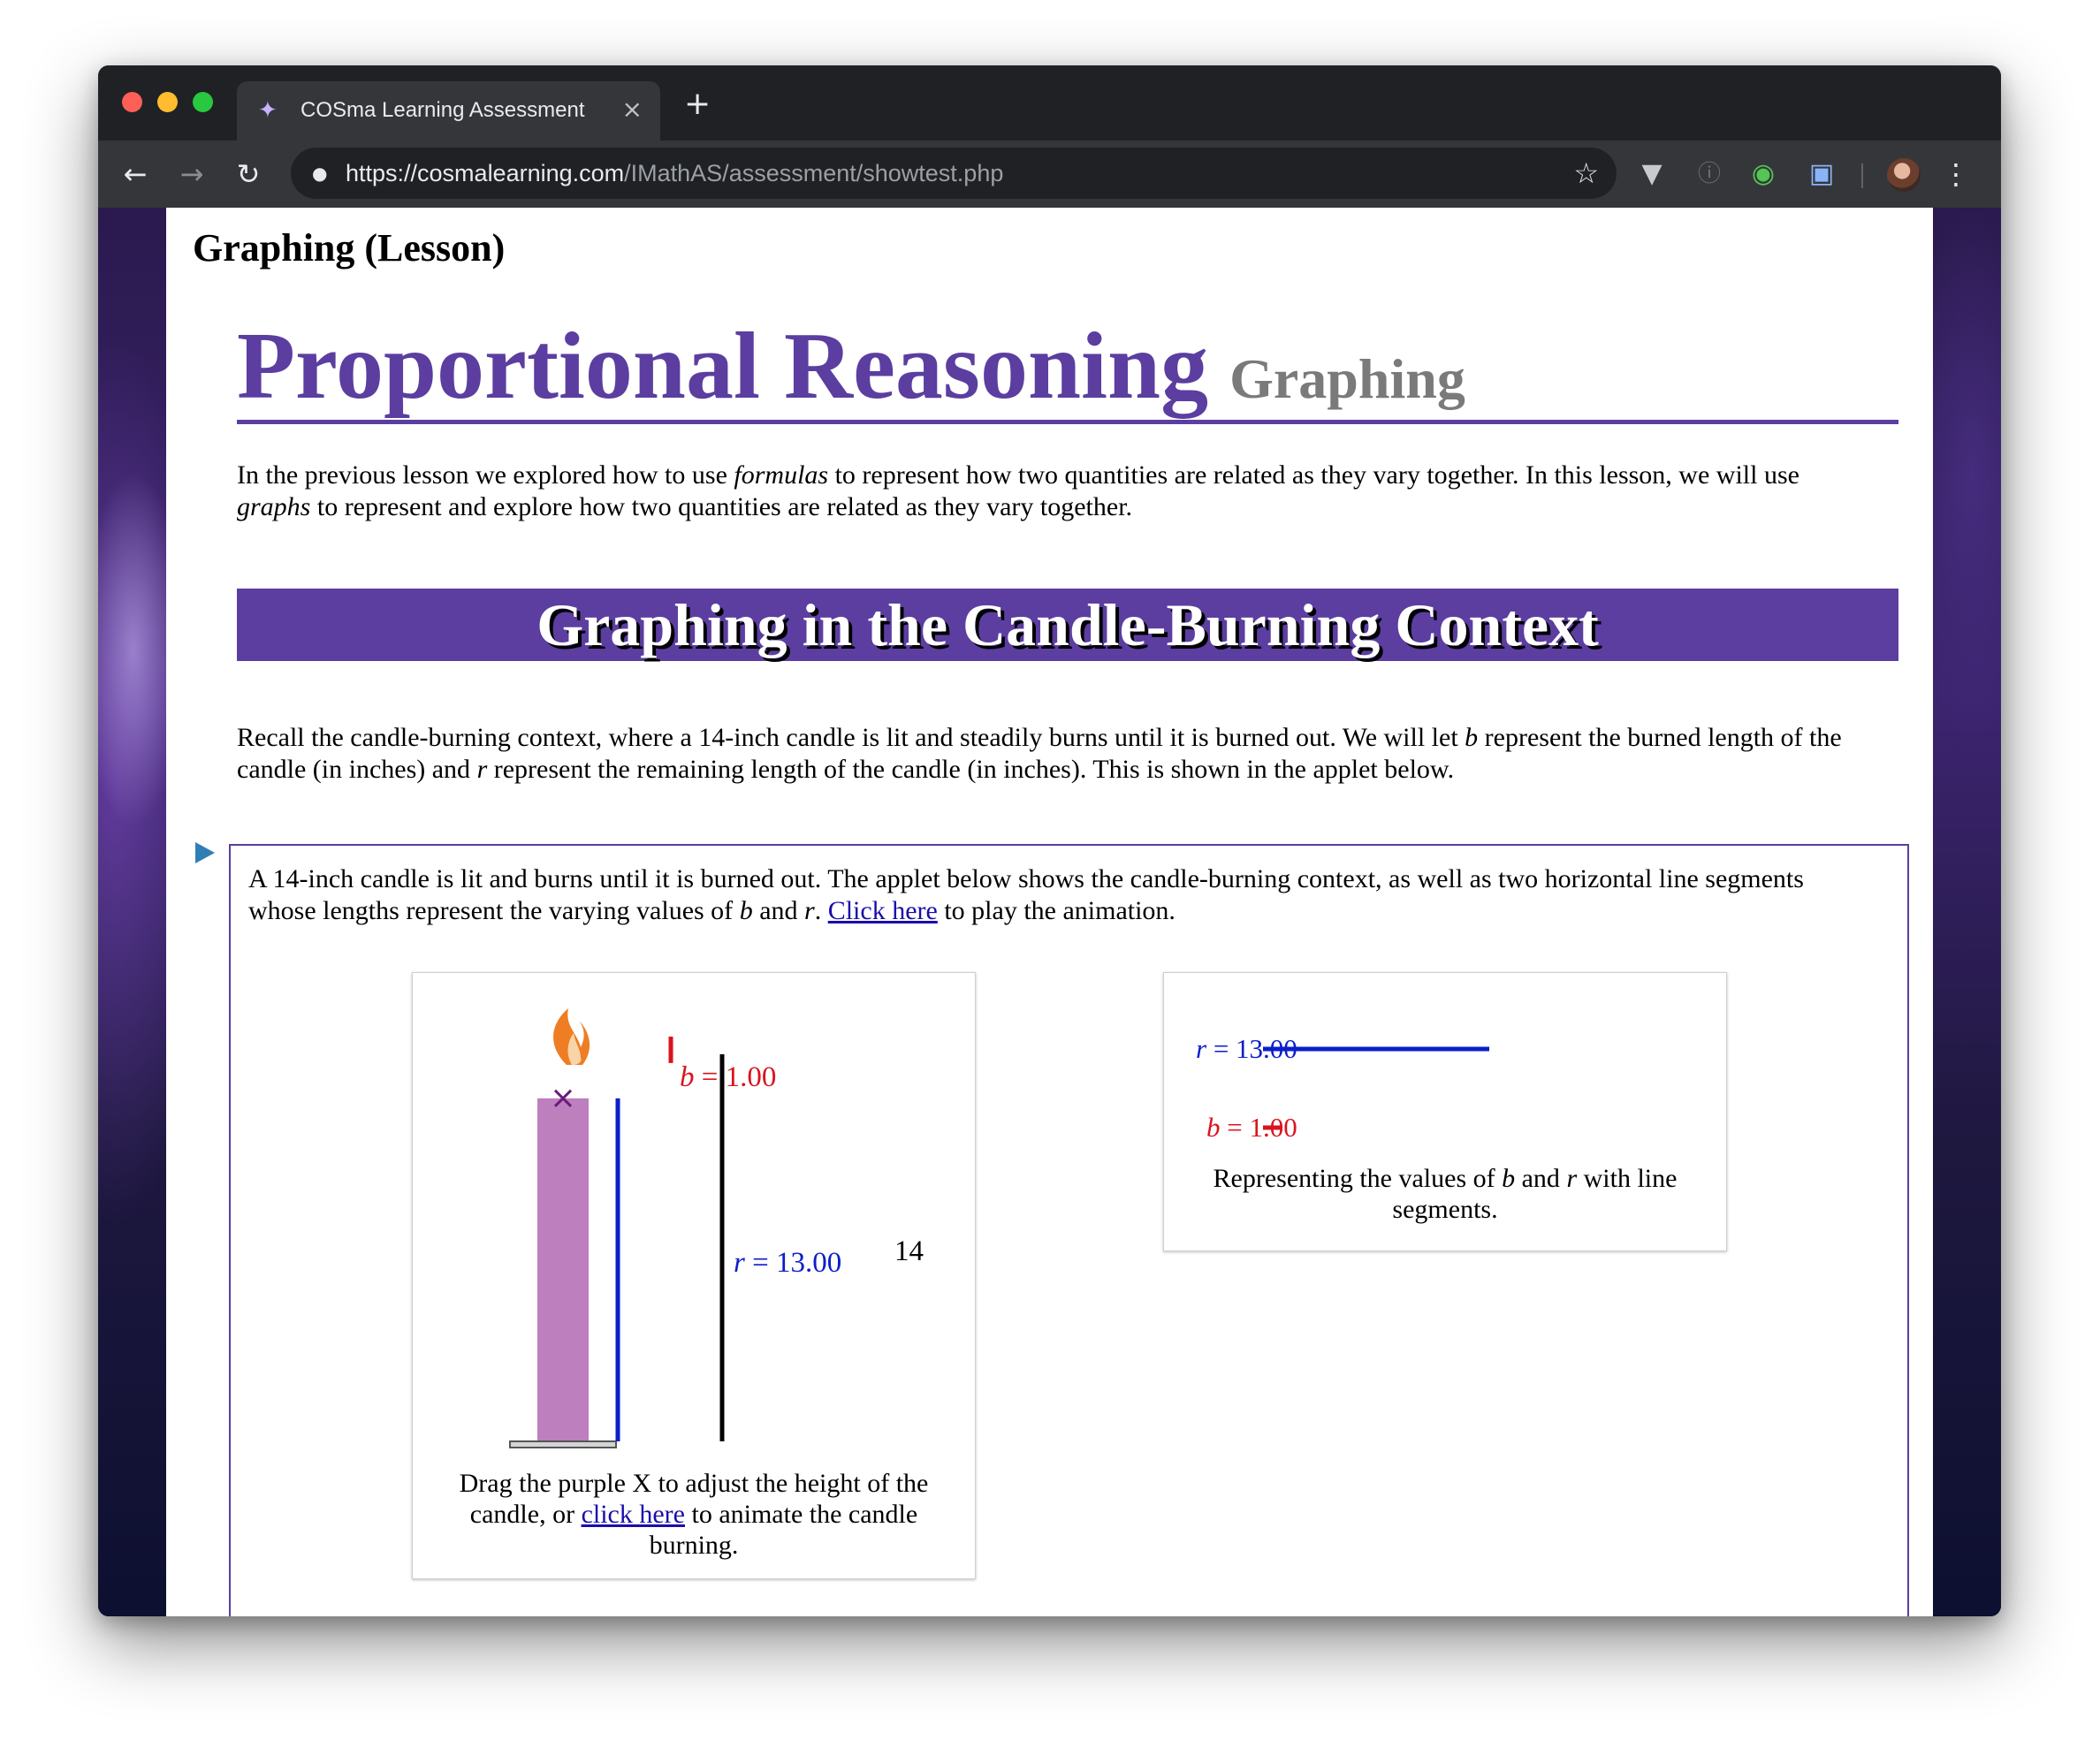  Describe the element at coordinates (563, 1444) in the screenshot. I see `candle-base` at that location.